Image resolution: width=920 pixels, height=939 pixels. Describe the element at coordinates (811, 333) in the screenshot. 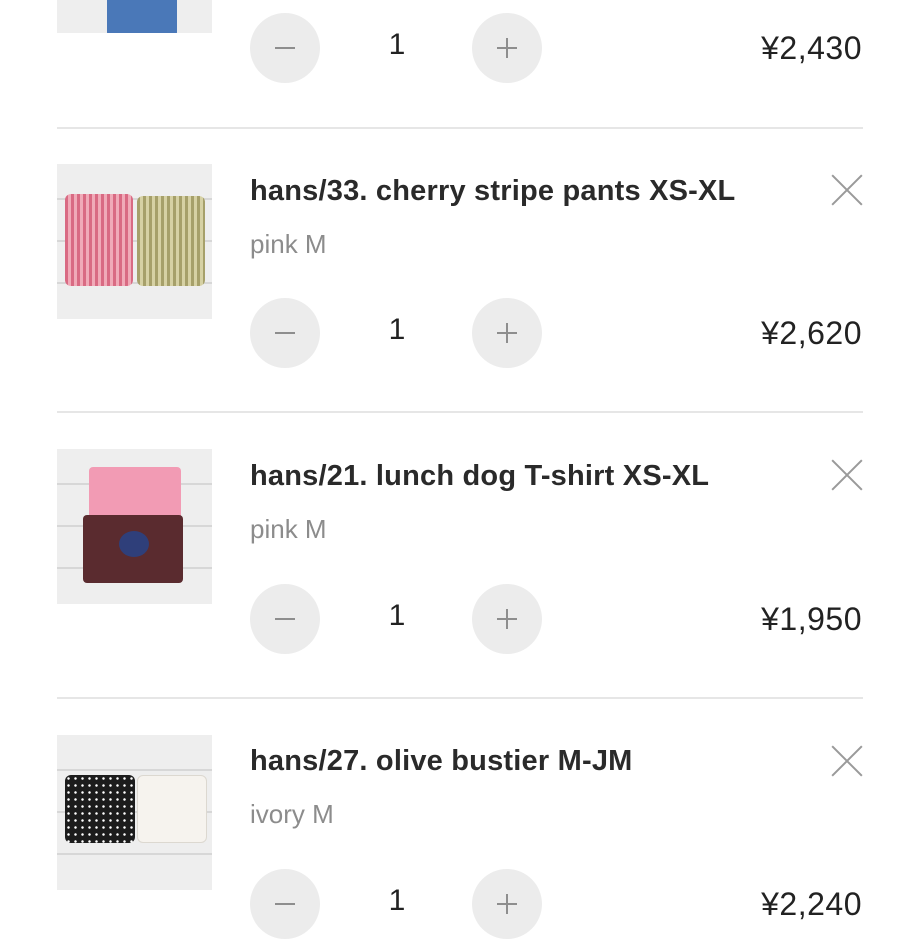

I see `item-price: ¥2,620` at that location.